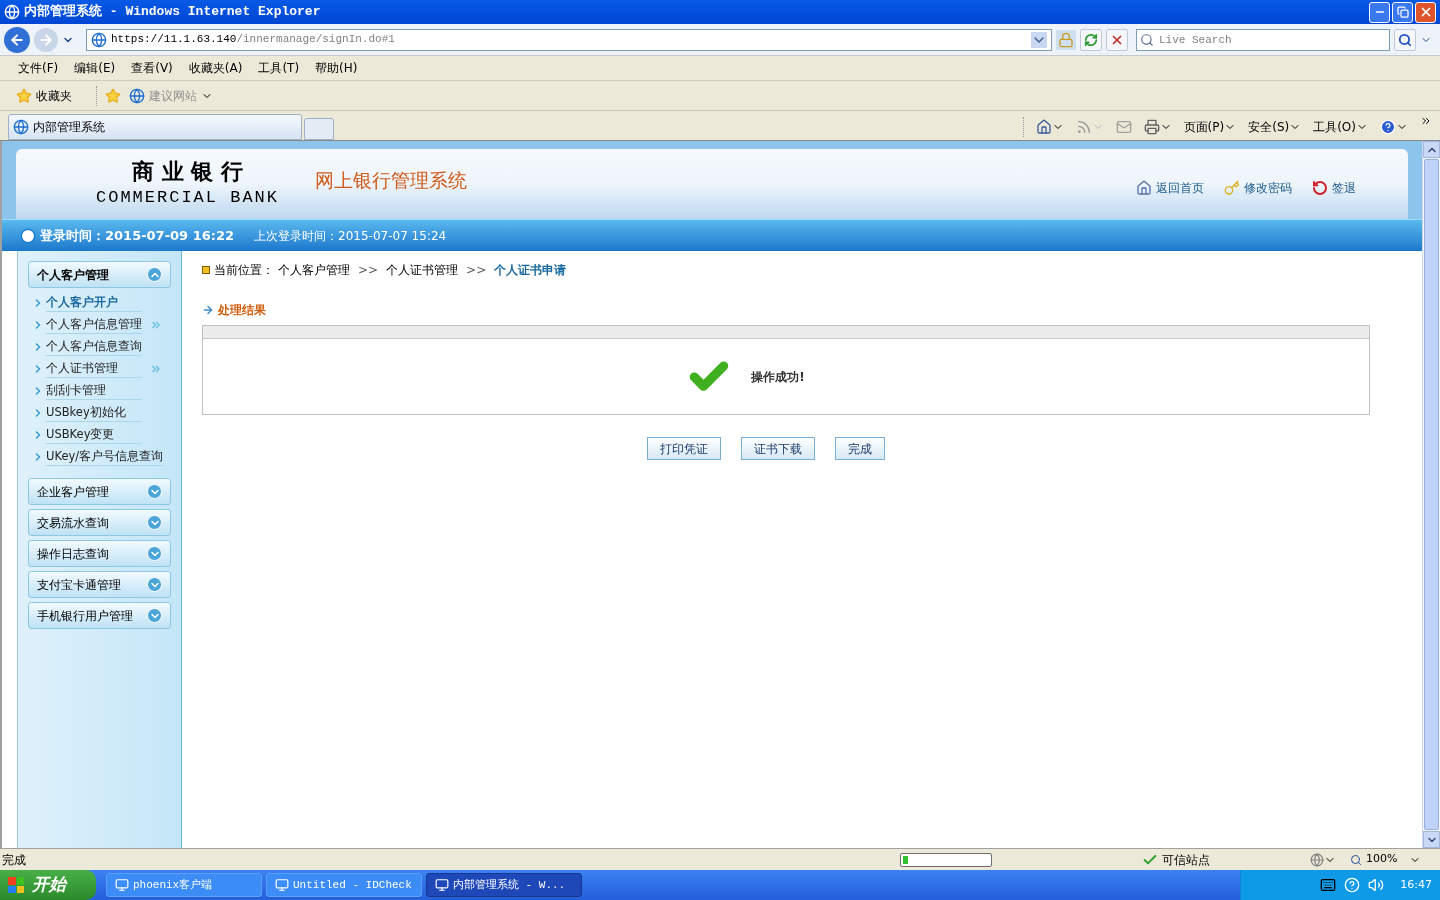  What do you see at coordinates (1151, 127) in the screenshot?
I see `printer-icon` at bounding box center [1151, 127].